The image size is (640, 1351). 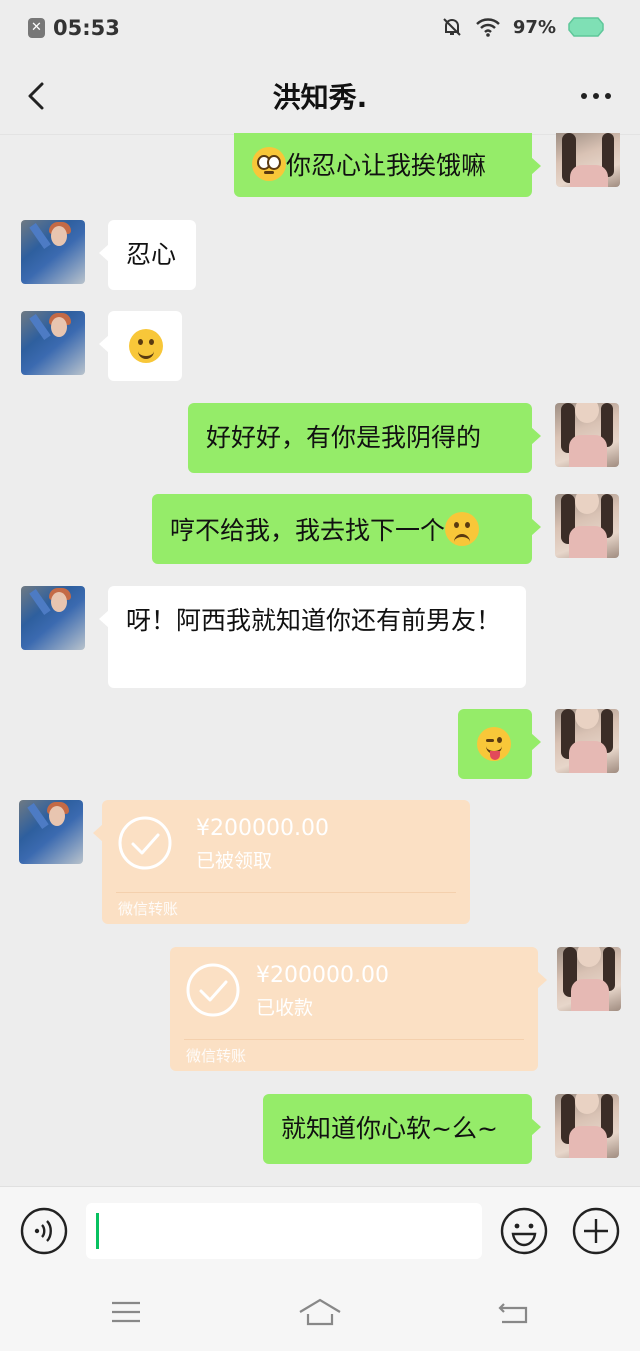 I want to click on emoji-icon, so click(x=524, y=1231).